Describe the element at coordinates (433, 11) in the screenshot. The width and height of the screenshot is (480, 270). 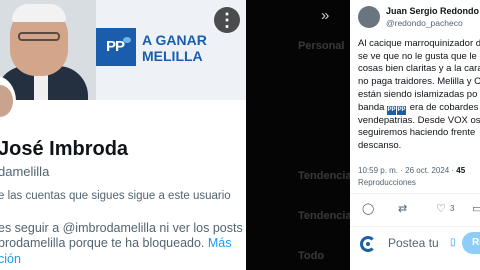
I see `tweet-author-name: Juan Sergio Redondo Pa` at that location.